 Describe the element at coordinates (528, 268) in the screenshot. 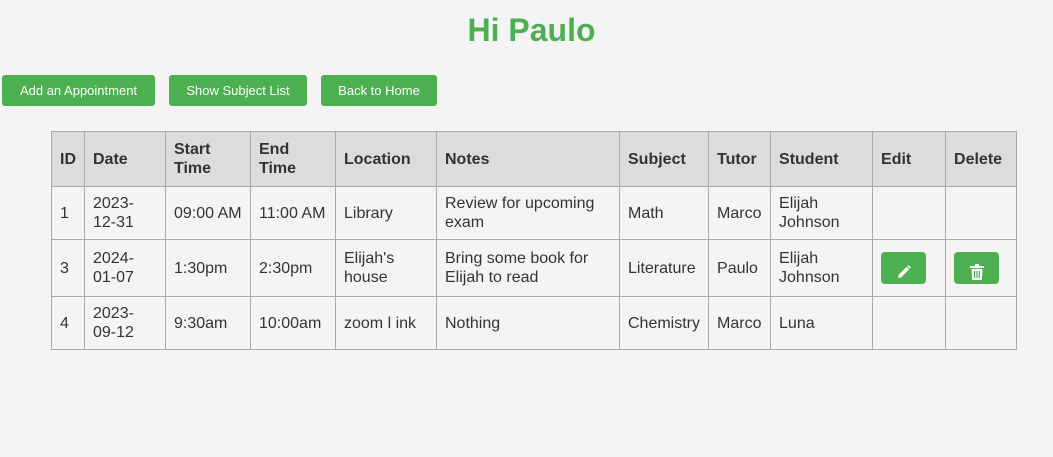

I see `cell-notes: Bring some book for Elijah to read` at that location.